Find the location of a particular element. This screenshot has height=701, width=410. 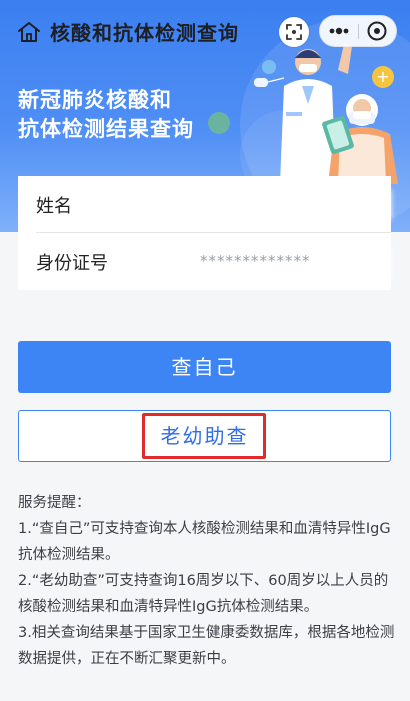

top-navigation-bar: 核酸和抗体检测查询 is located at coordinates (205, 31).